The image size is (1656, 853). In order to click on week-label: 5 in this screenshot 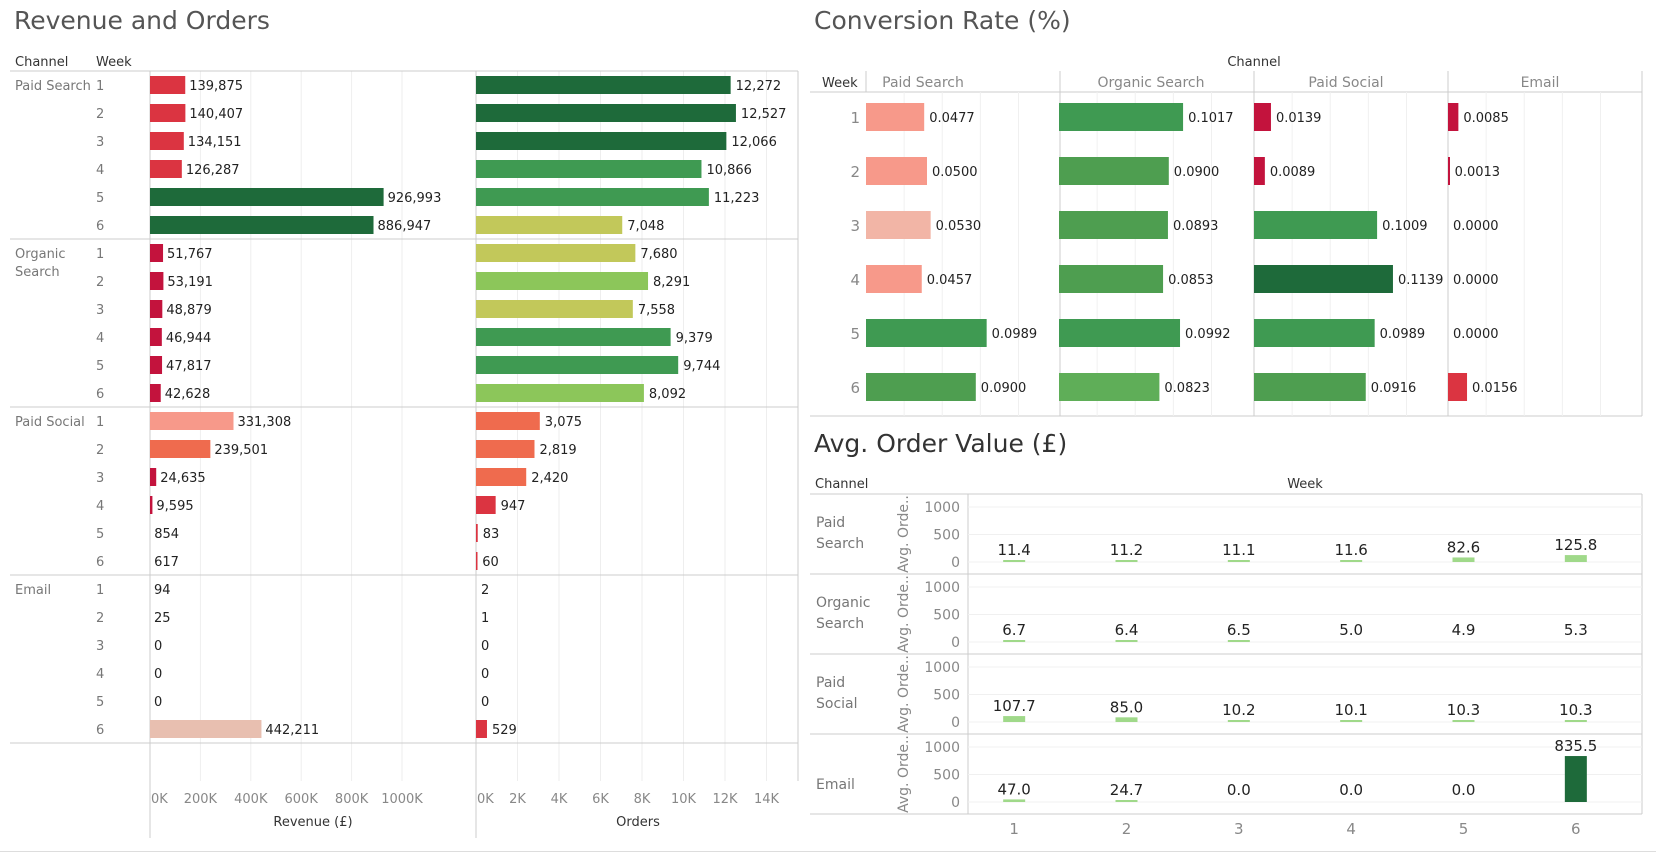, I will do `click(100, 534)`.